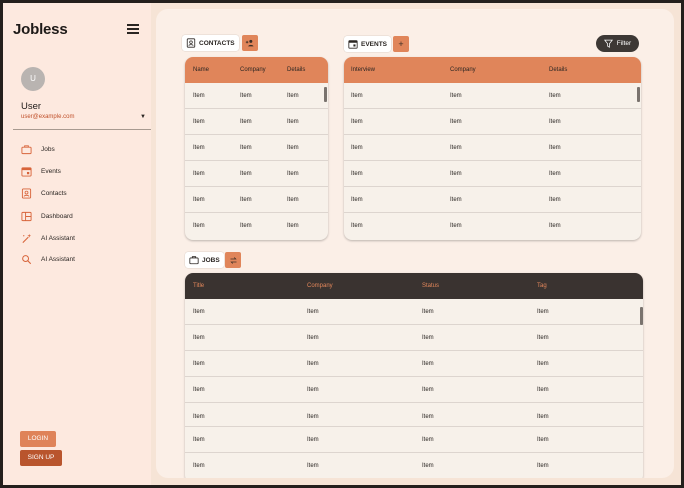 The image size is (684, 488). I want to click on table-header: Name Company Details, so click(256, 70).